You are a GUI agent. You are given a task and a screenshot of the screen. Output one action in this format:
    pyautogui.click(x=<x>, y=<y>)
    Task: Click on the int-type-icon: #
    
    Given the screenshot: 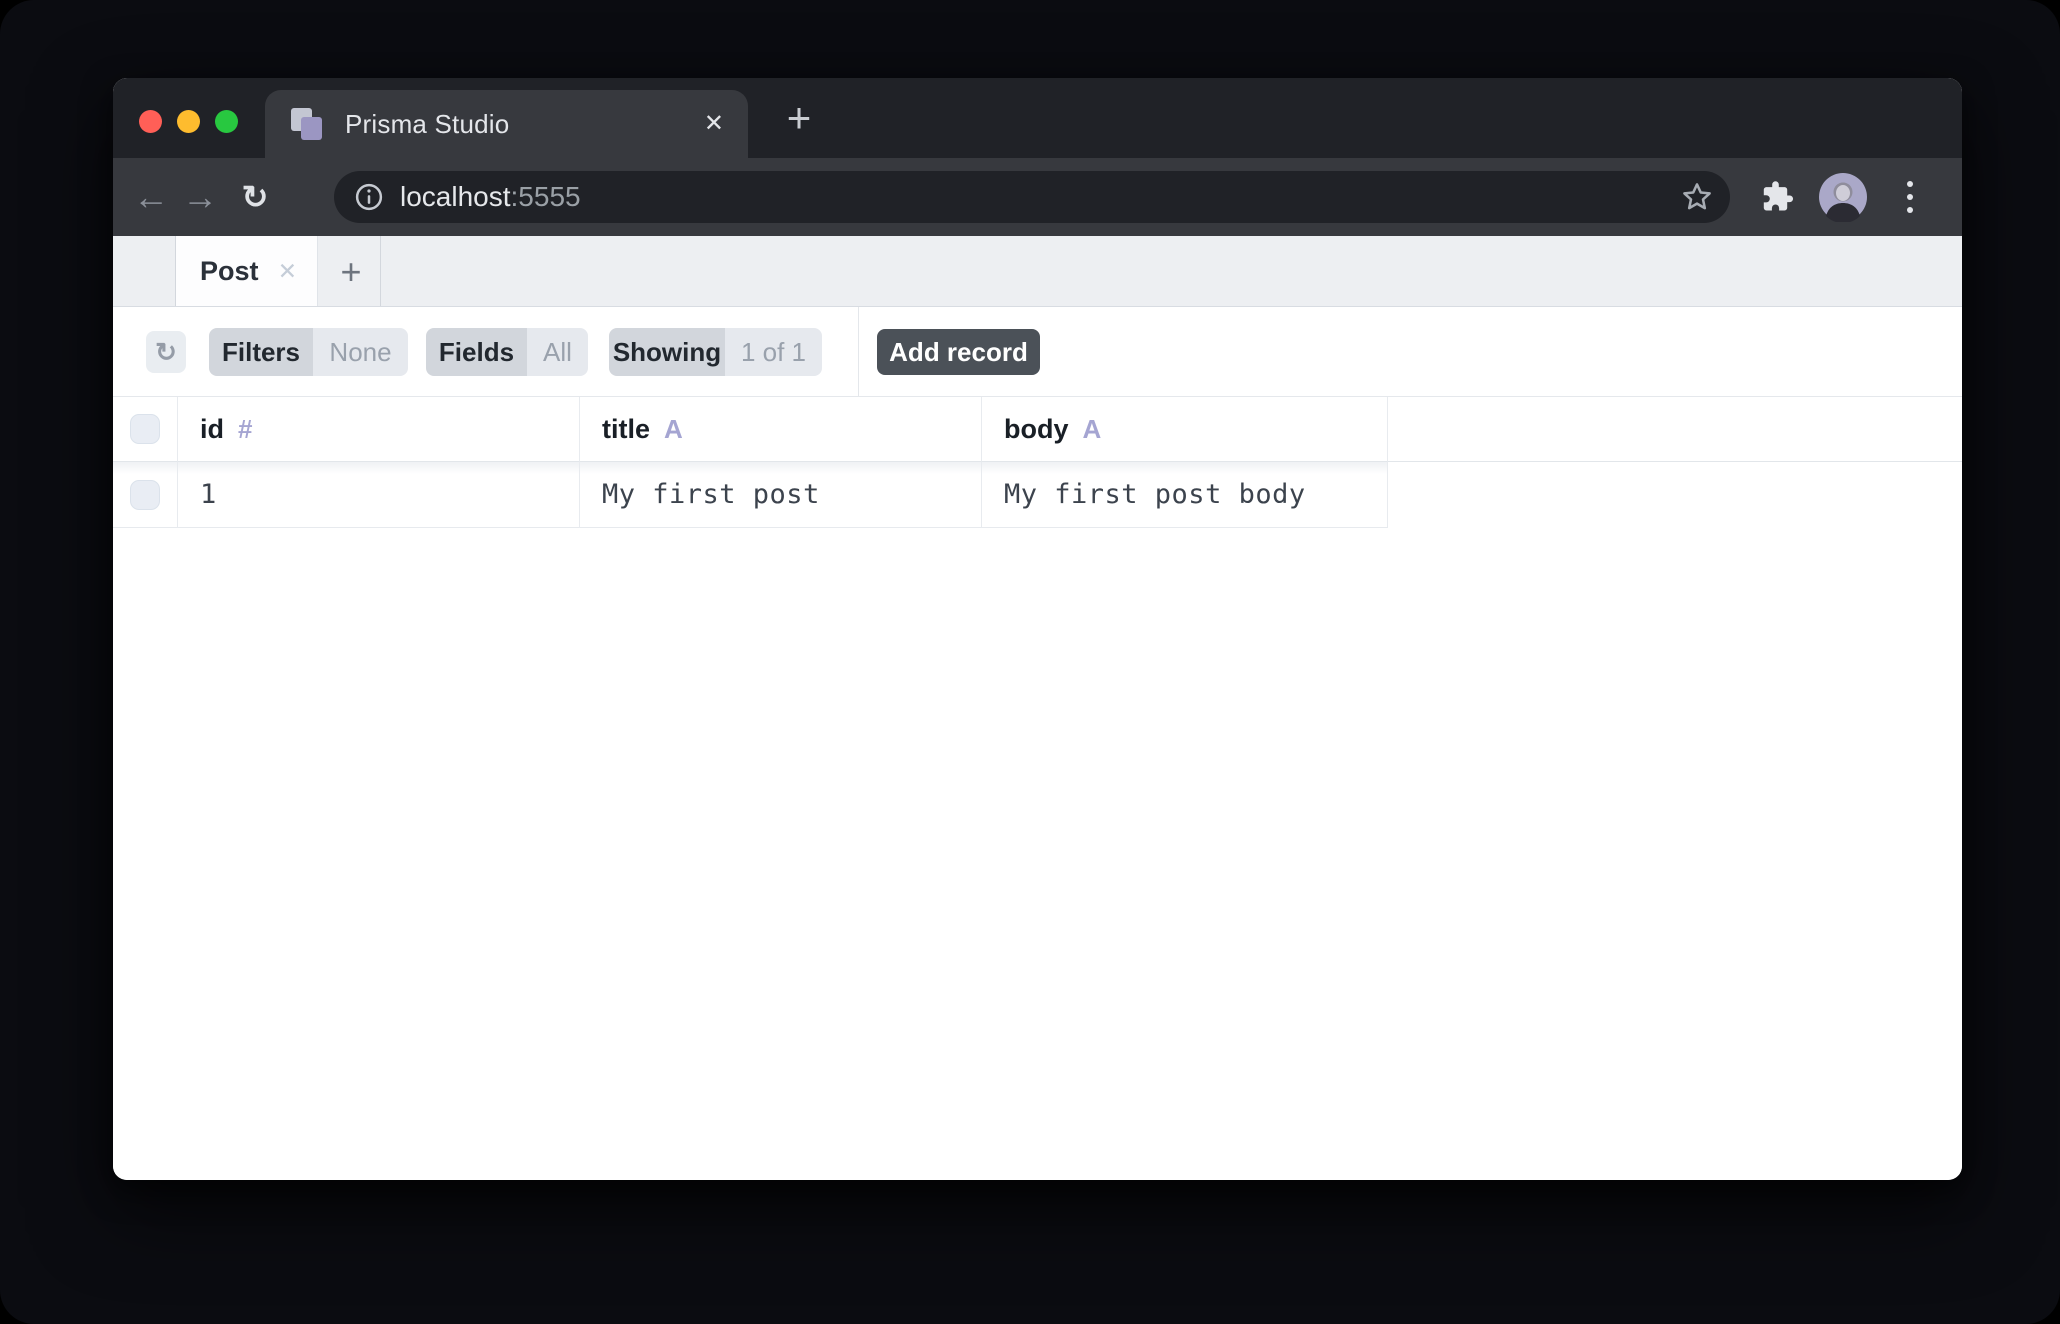 What is the action you would take?
    pyautogui.click(x=245, y=428)
    